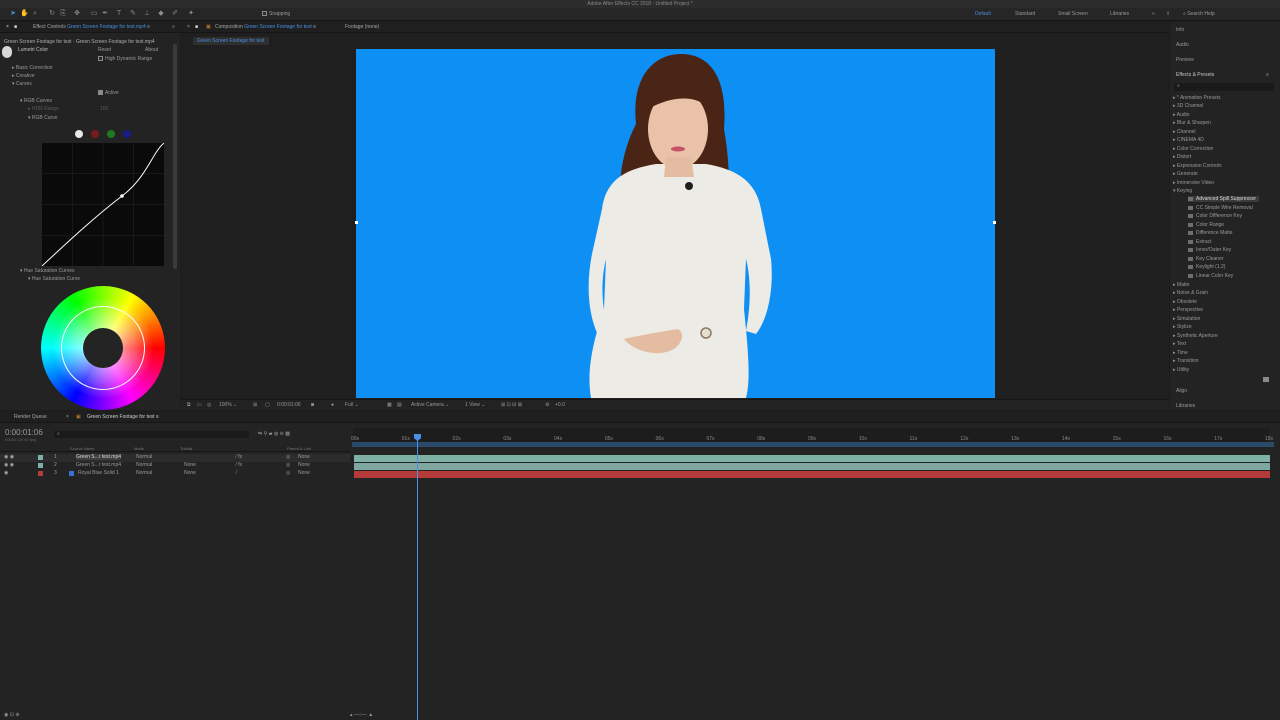 The width and height of the screenshot is (1280, 720). Describe the element at coordinates (236, 473) in the screenshot. I see `quality-switch-icon: ⁄` at that location.